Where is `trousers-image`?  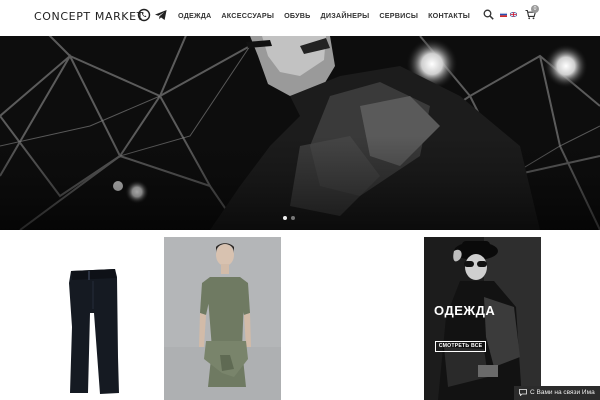
trousers-image is located at coordinates (94, 331).